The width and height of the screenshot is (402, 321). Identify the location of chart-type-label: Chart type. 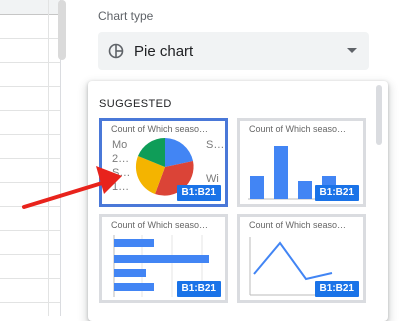
(126, 16).